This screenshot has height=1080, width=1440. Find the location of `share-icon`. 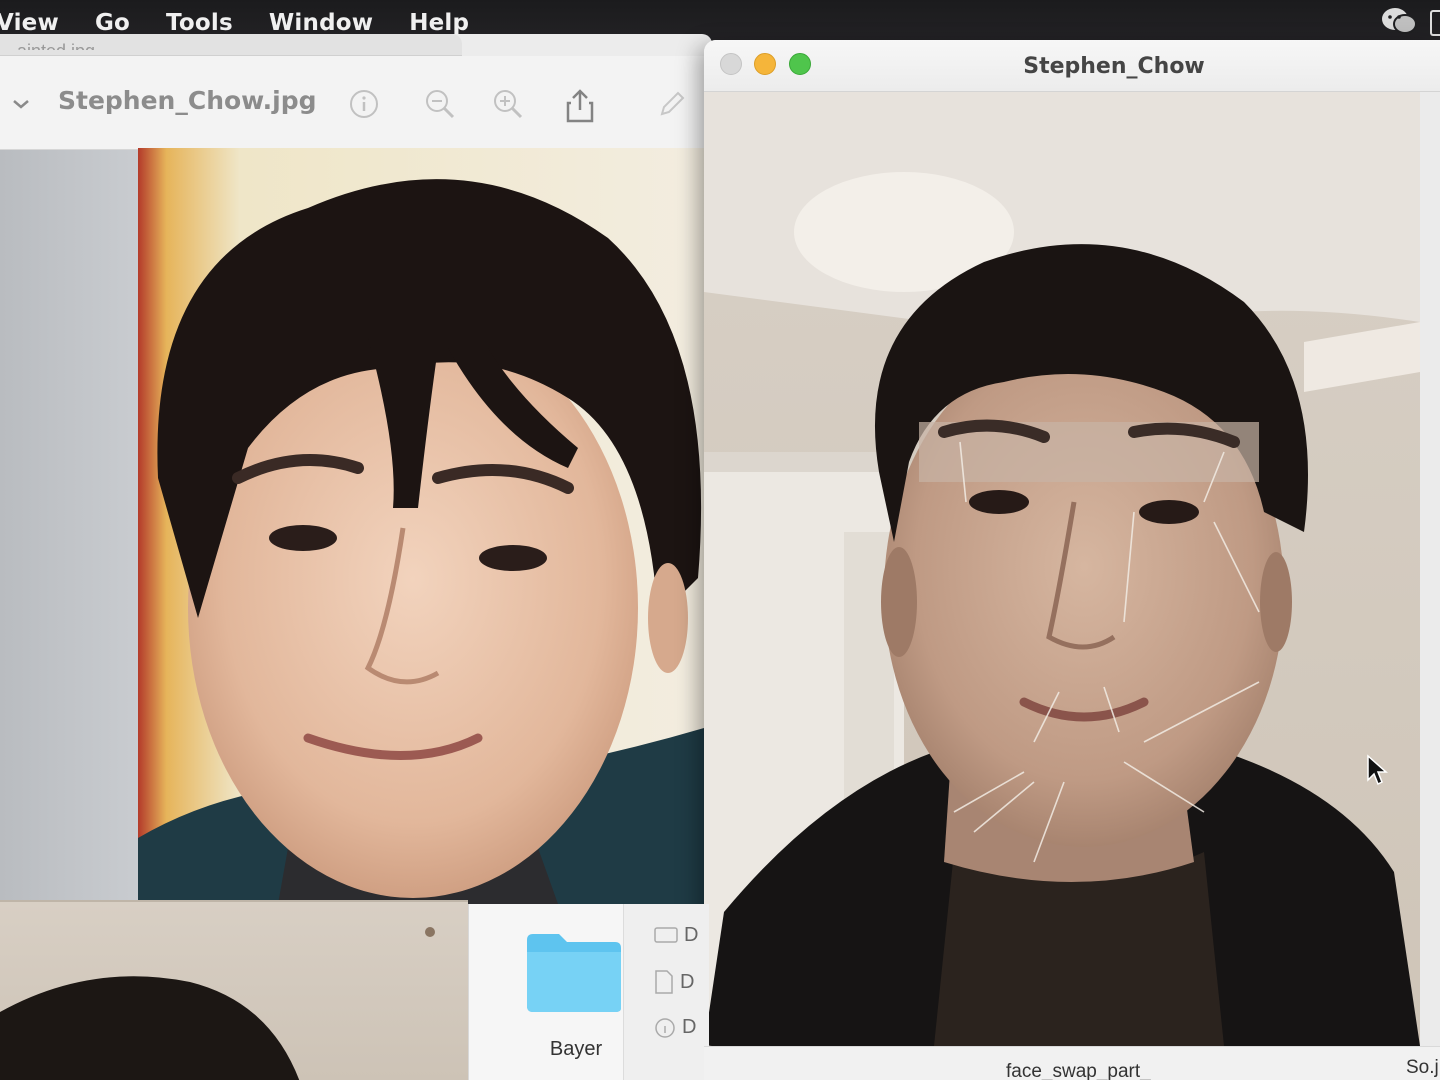

share-icon is located at coordinates (580, 105).